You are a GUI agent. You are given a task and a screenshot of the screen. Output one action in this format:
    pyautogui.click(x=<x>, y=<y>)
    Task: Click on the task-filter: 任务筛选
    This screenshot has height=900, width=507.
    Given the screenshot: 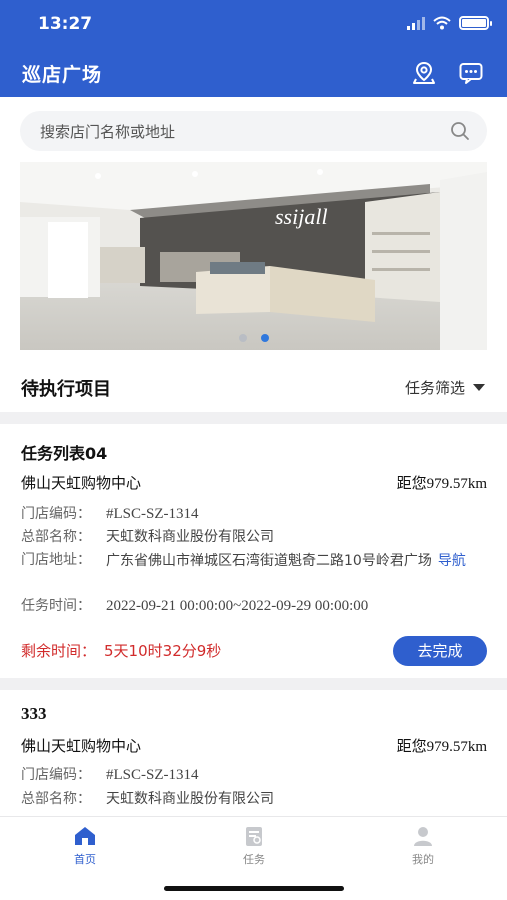 What is the action you would take?
    pyautogui.click(x=445, y=387)
    